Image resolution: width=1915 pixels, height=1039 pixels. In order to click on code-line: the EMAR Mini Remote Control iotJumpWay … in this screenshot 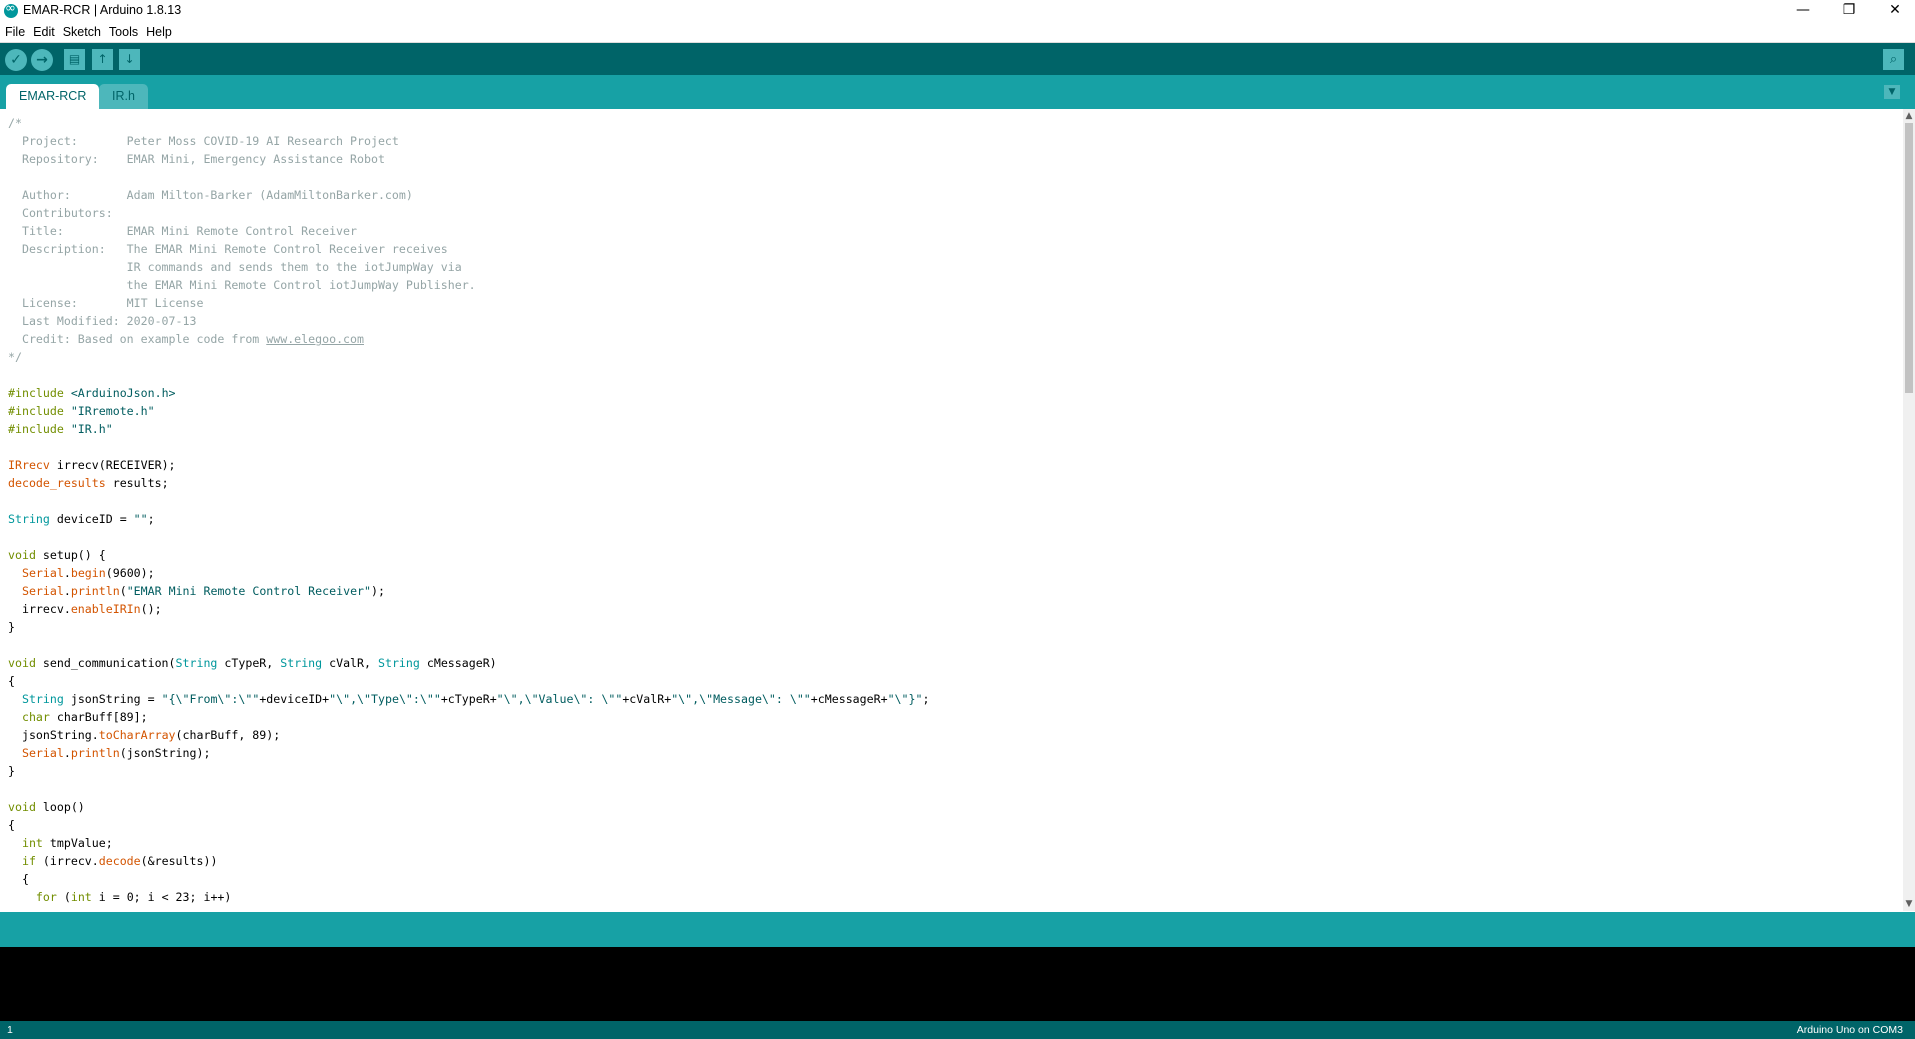, I will do `click(468, 285)`.